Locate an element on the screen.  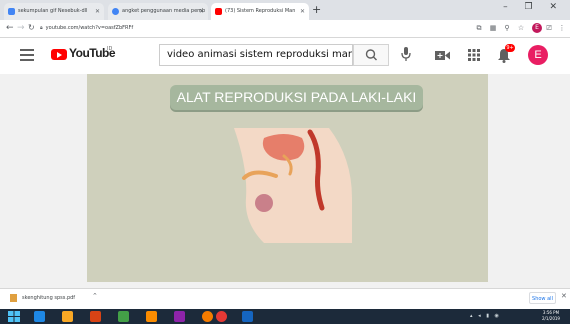
close-shelf-icon: ✕ is located at coordinates (564, 296).